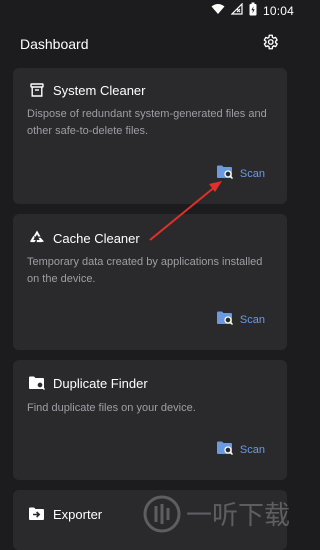 The image size is (320, 550). I want to click on status-bar: 10:04, so click(150, 11).